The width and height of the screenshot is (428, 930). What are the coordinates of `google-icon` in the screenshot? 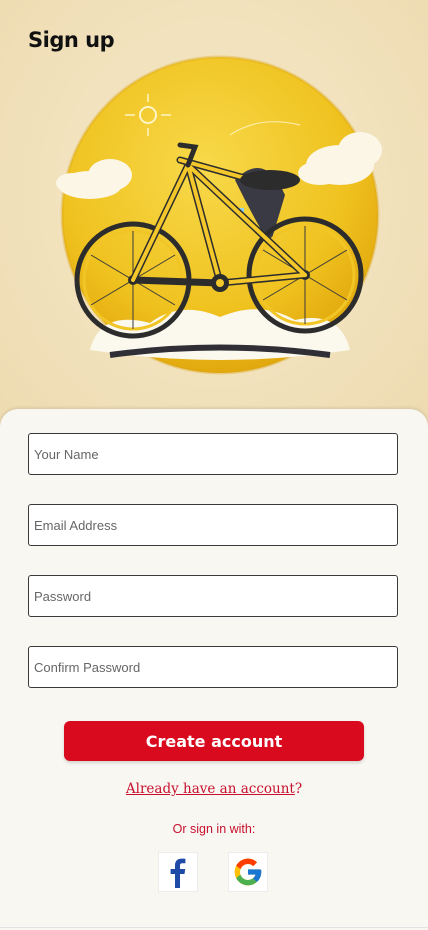 It's located at (248, 872).